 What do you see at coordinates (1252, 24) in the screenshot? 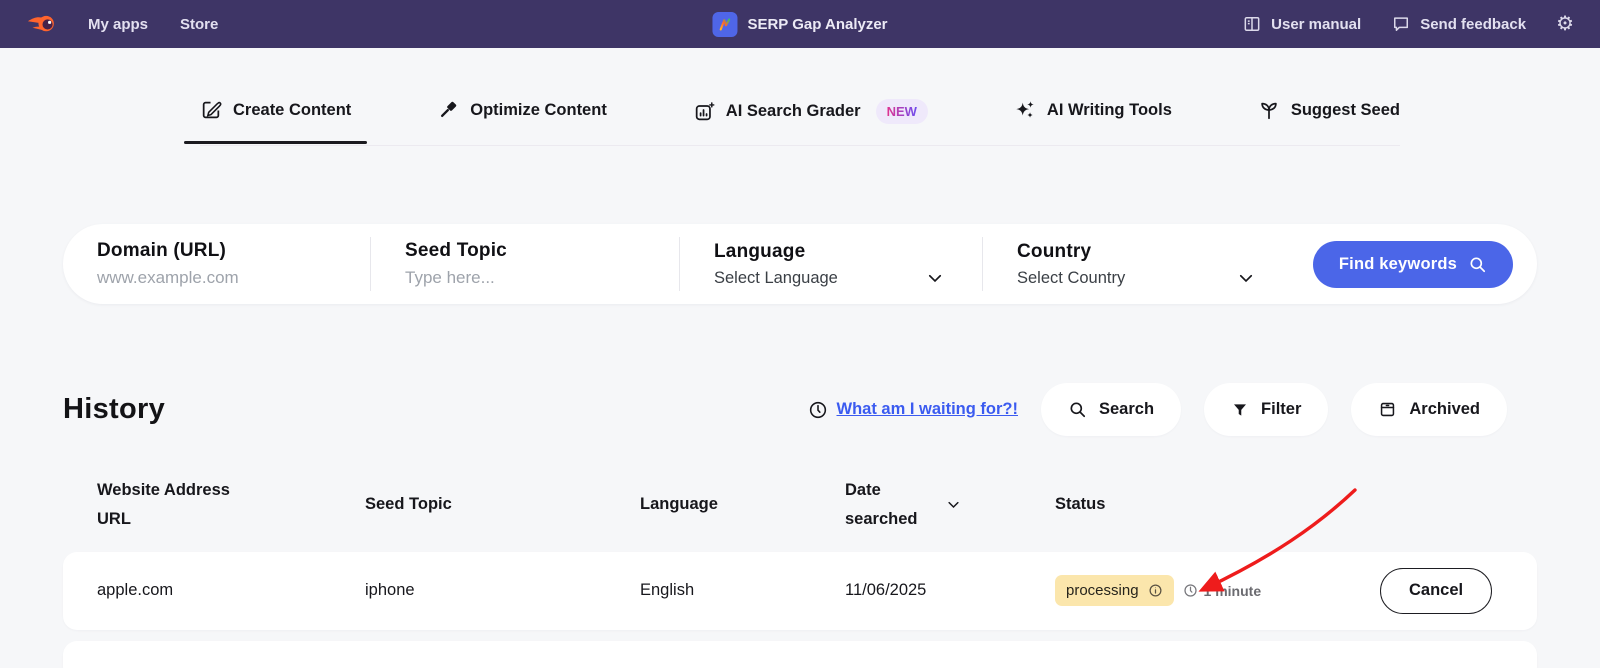
I see `book-icon` at bounding box center [1252, 24].